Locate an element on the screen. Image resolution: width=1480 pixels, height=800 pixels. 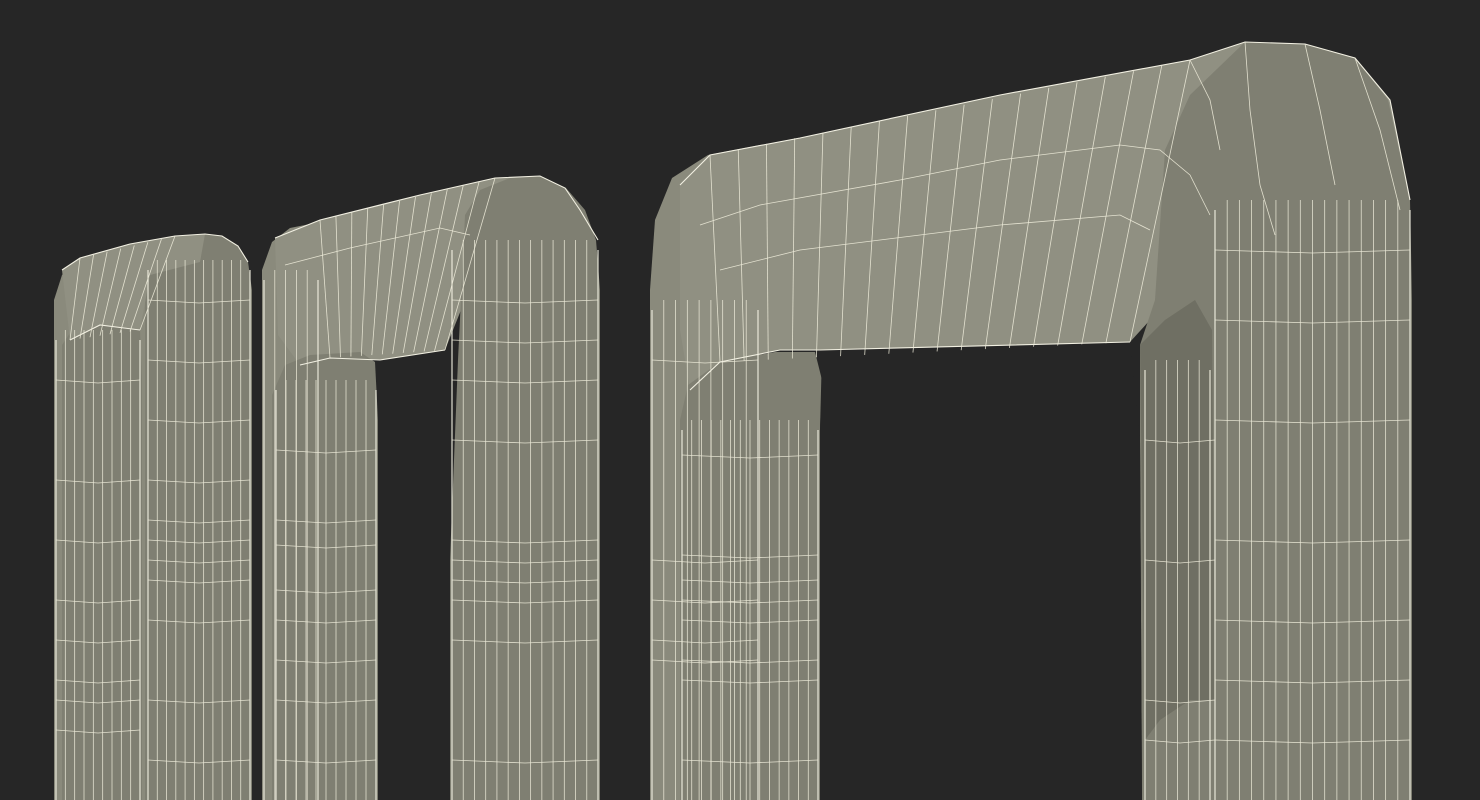
small-handle-right-leg is located at coordinates (198, 517).